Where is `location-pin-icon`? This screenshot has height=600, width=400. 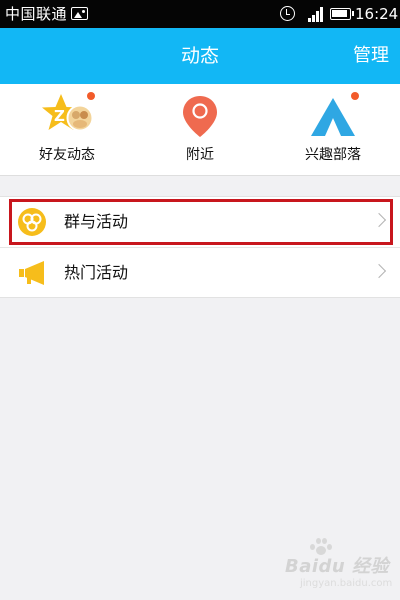 location-pin-icon is located at coordinates (200, 116).